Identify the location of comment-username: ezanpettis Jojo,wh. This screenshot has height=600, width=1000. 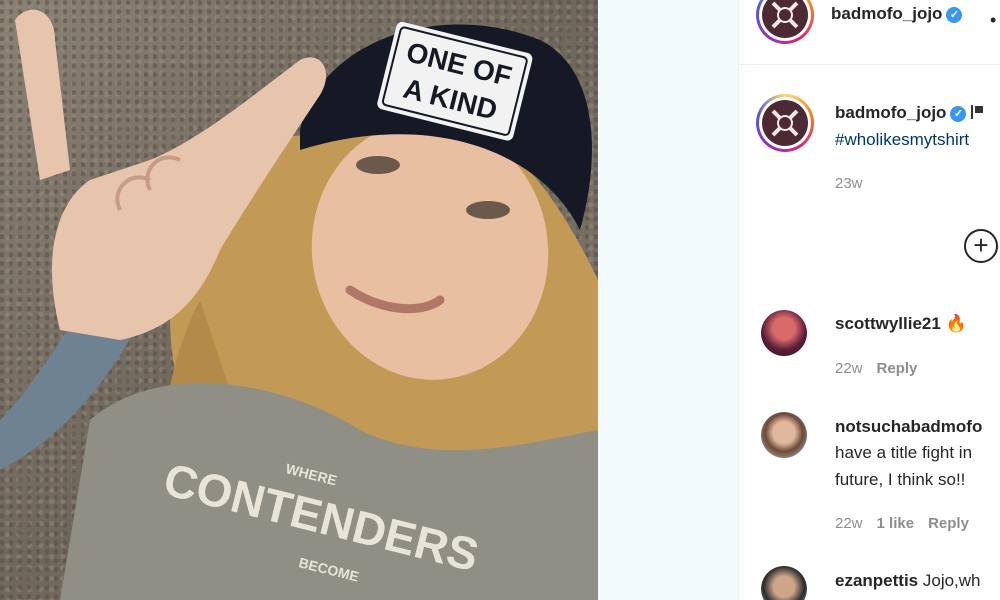
(908, 581).